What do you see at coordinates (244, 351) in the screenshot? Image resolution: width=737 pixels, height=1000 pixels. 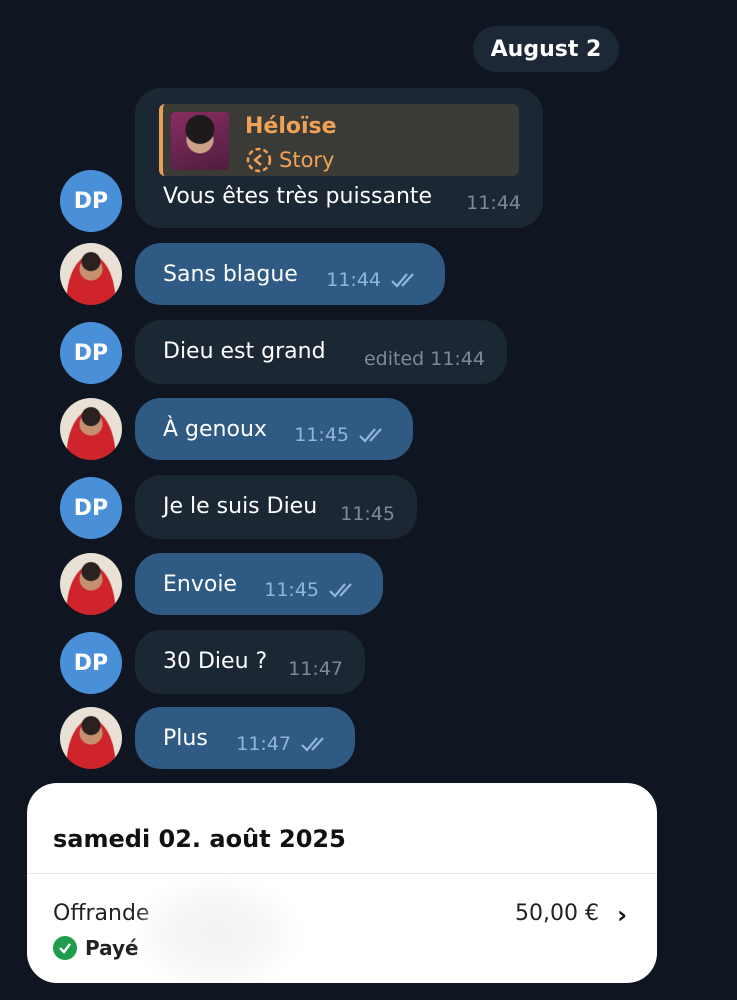 I see `message-text: Dieu est grand` at bounding box center [244, 351].